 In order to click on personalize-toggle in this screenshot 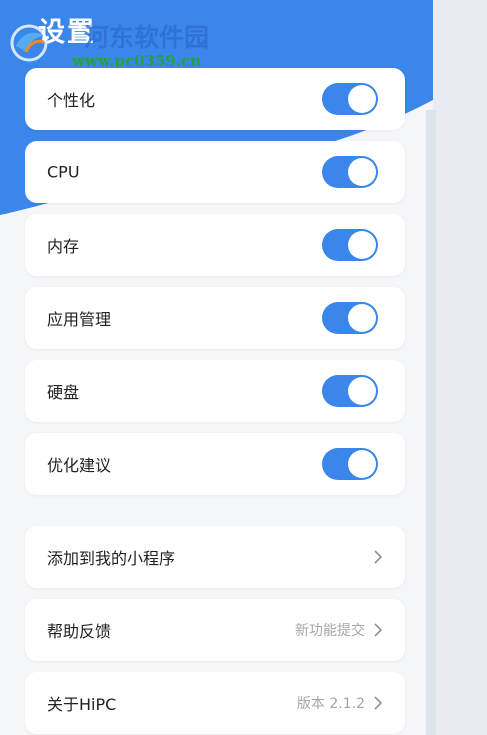, I will do `click(350, 99)`.